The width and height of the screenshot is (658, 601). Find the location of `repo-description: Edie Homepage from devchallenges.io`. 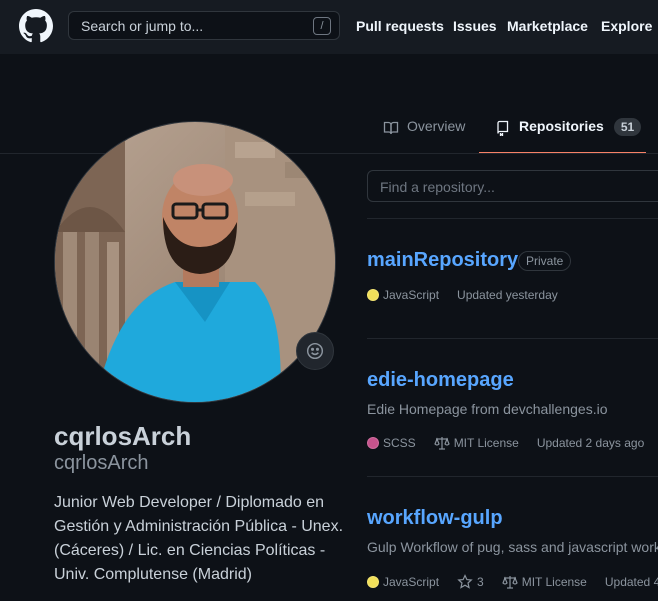

repo-description: Edie Homepage from devchallenges.io is located at coordinates (487, 409).